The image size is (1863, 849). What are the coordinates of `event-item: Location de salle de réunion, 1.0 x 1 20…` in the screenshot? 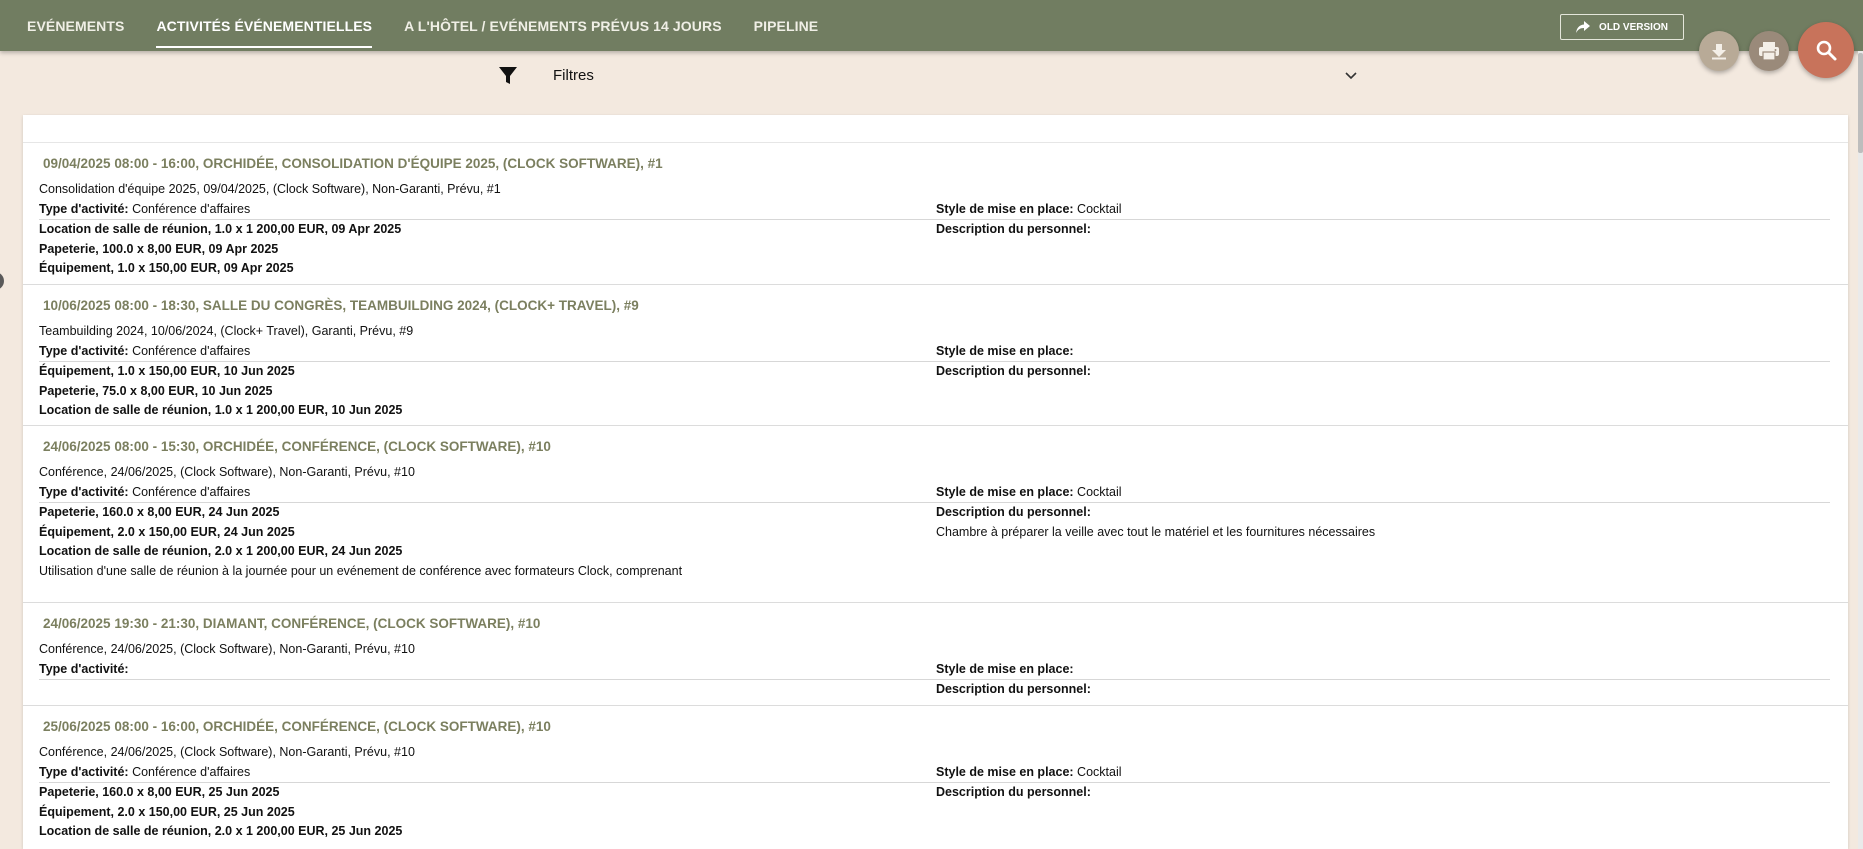 It's located at (487, 230).